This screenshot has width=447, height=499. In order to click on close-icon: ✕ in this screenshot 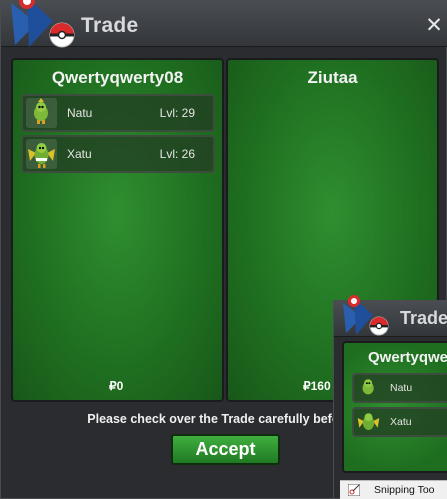, I will do `click(434, 25)`.